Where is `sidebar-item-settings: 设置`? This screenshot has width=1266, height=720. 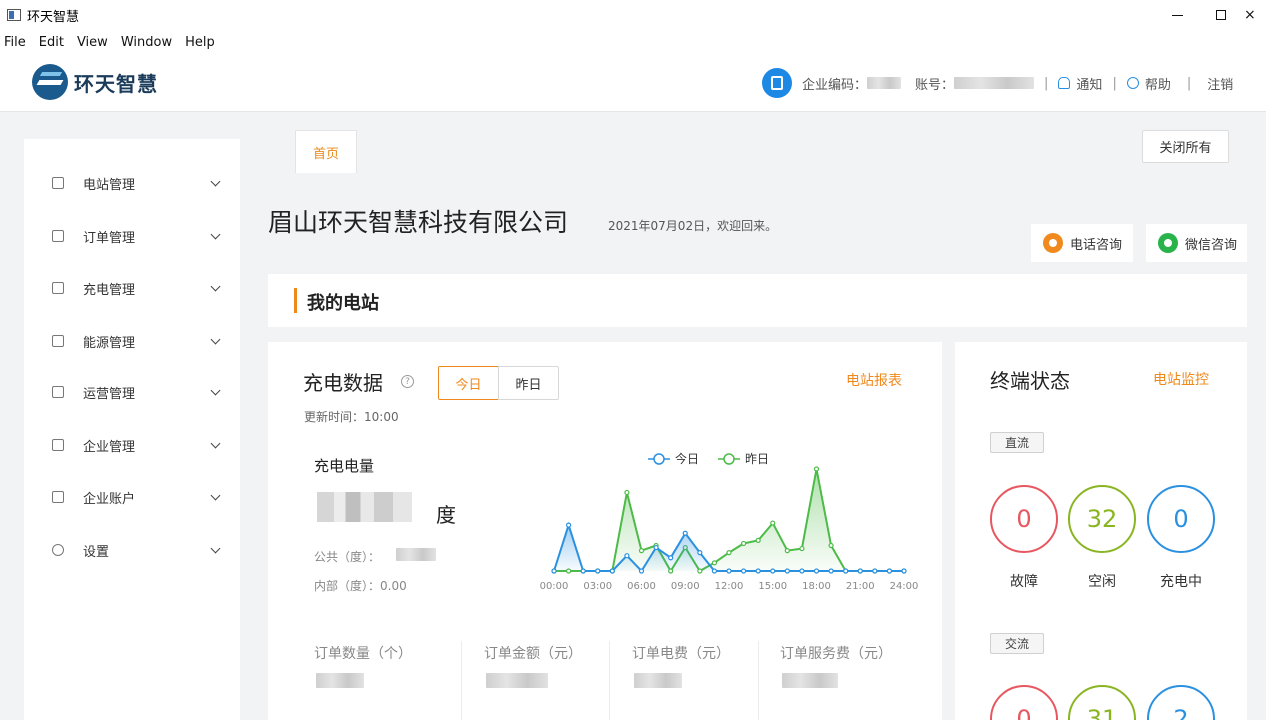
sidebar-item-settings: 设置 is located at coordinates (132, 550).